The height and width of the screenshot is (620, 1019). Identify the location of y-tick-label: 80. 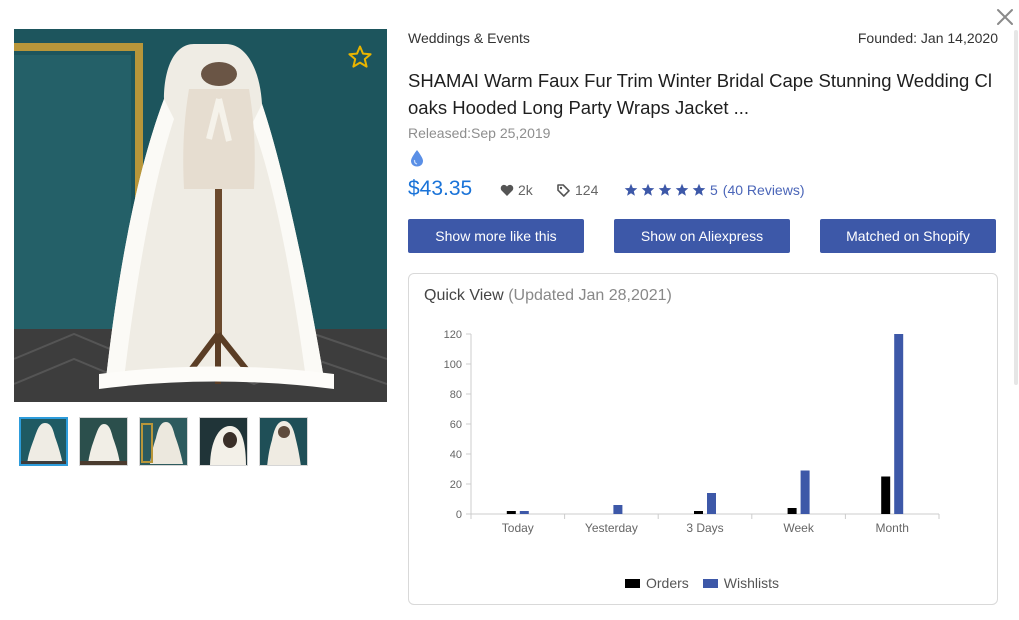
(456, 395).